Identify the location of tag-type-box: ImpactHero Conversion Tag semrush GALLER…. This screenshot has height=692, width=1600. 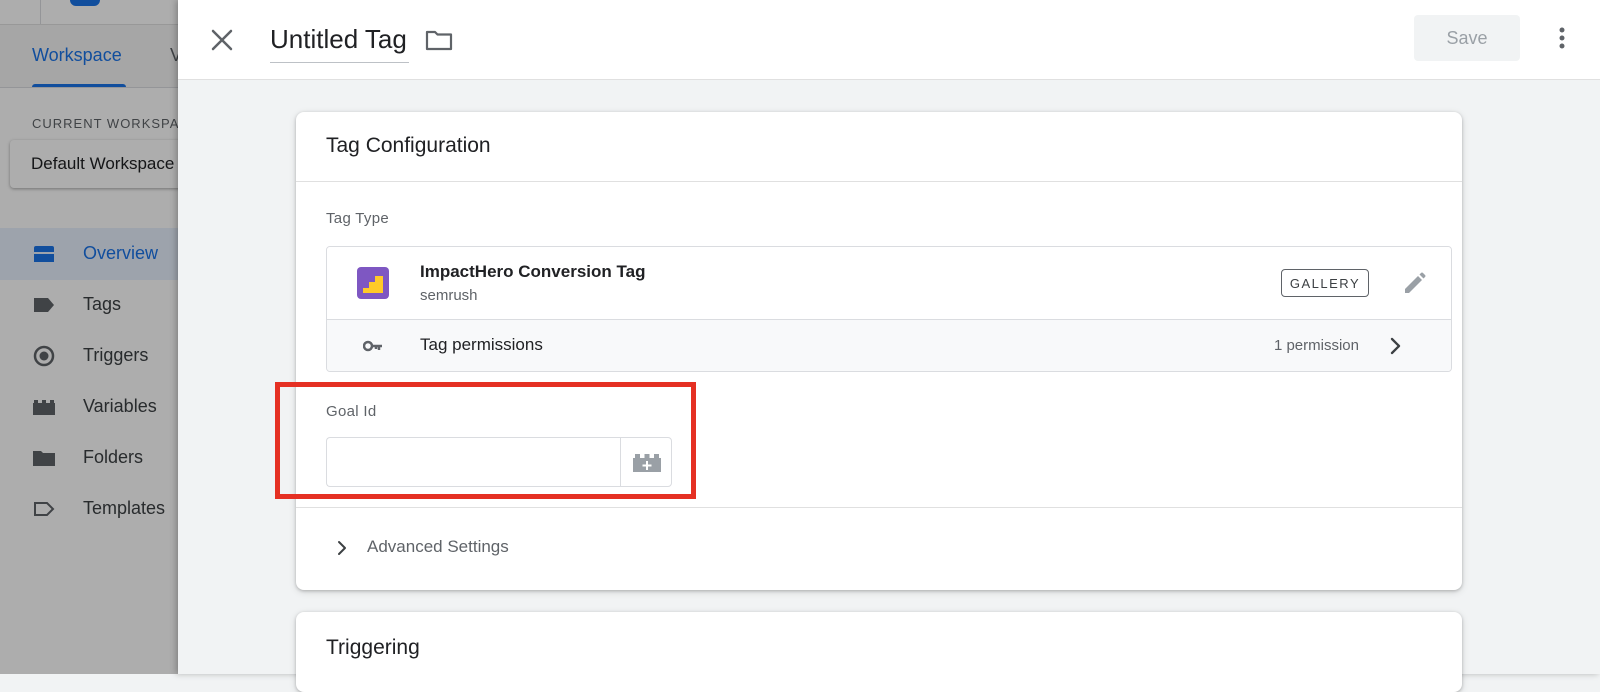
(889, 309).